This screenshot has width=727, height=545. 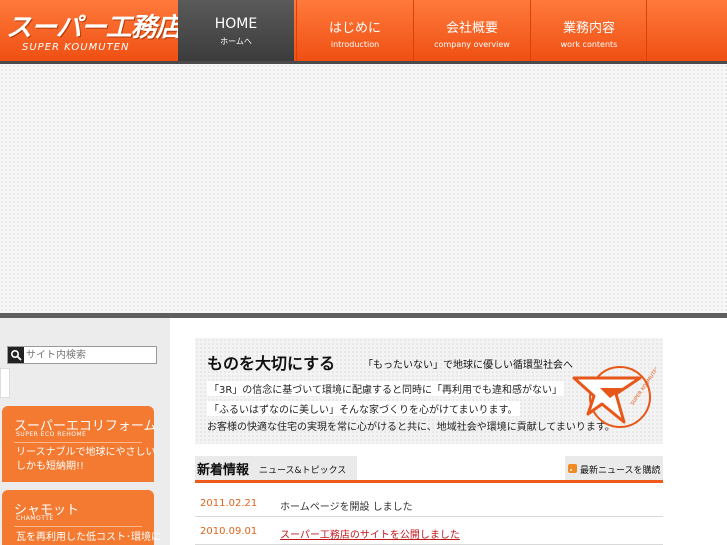 I want to click on nav-work-contents: 業務内容 work contents, so click(x=588, y=30).